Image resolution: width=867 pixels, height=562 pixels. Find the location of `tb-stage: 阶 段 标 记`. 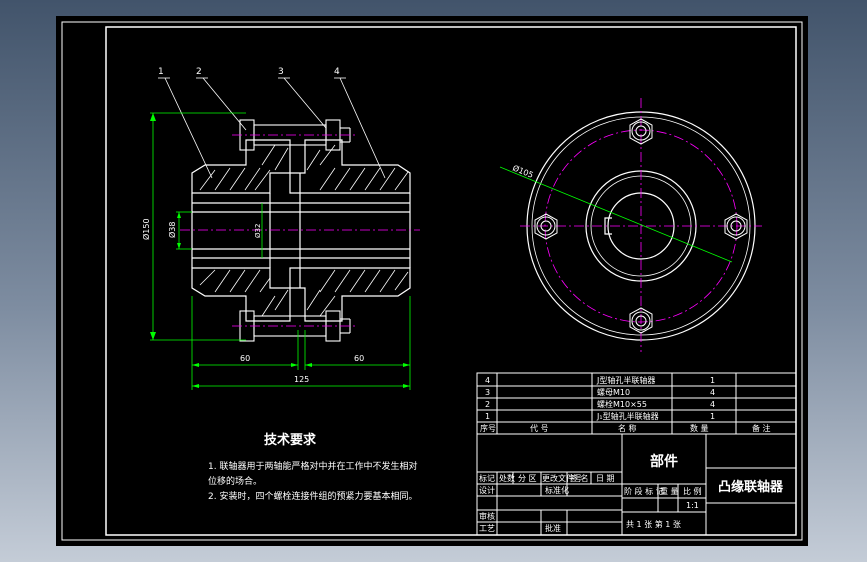

tb-stage: 阶 段 标 记 is located at coordinates (644, 491).